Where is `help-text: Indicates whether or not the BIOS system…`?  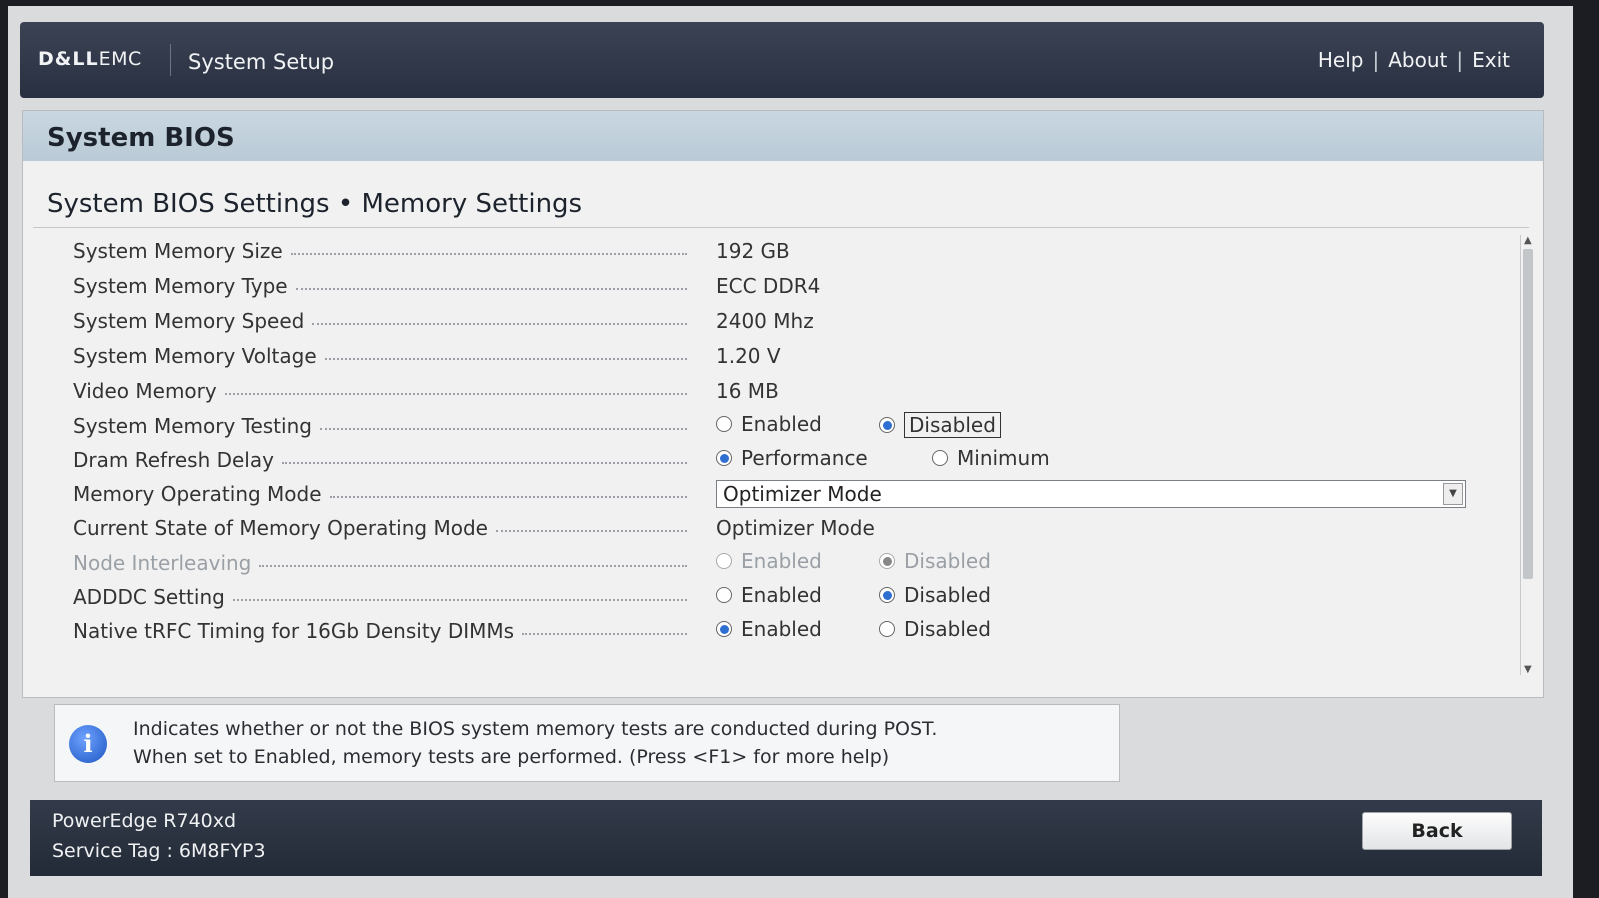 help-text: Indicates whether or not the BIOS system… is located at coordinates (535, 743).